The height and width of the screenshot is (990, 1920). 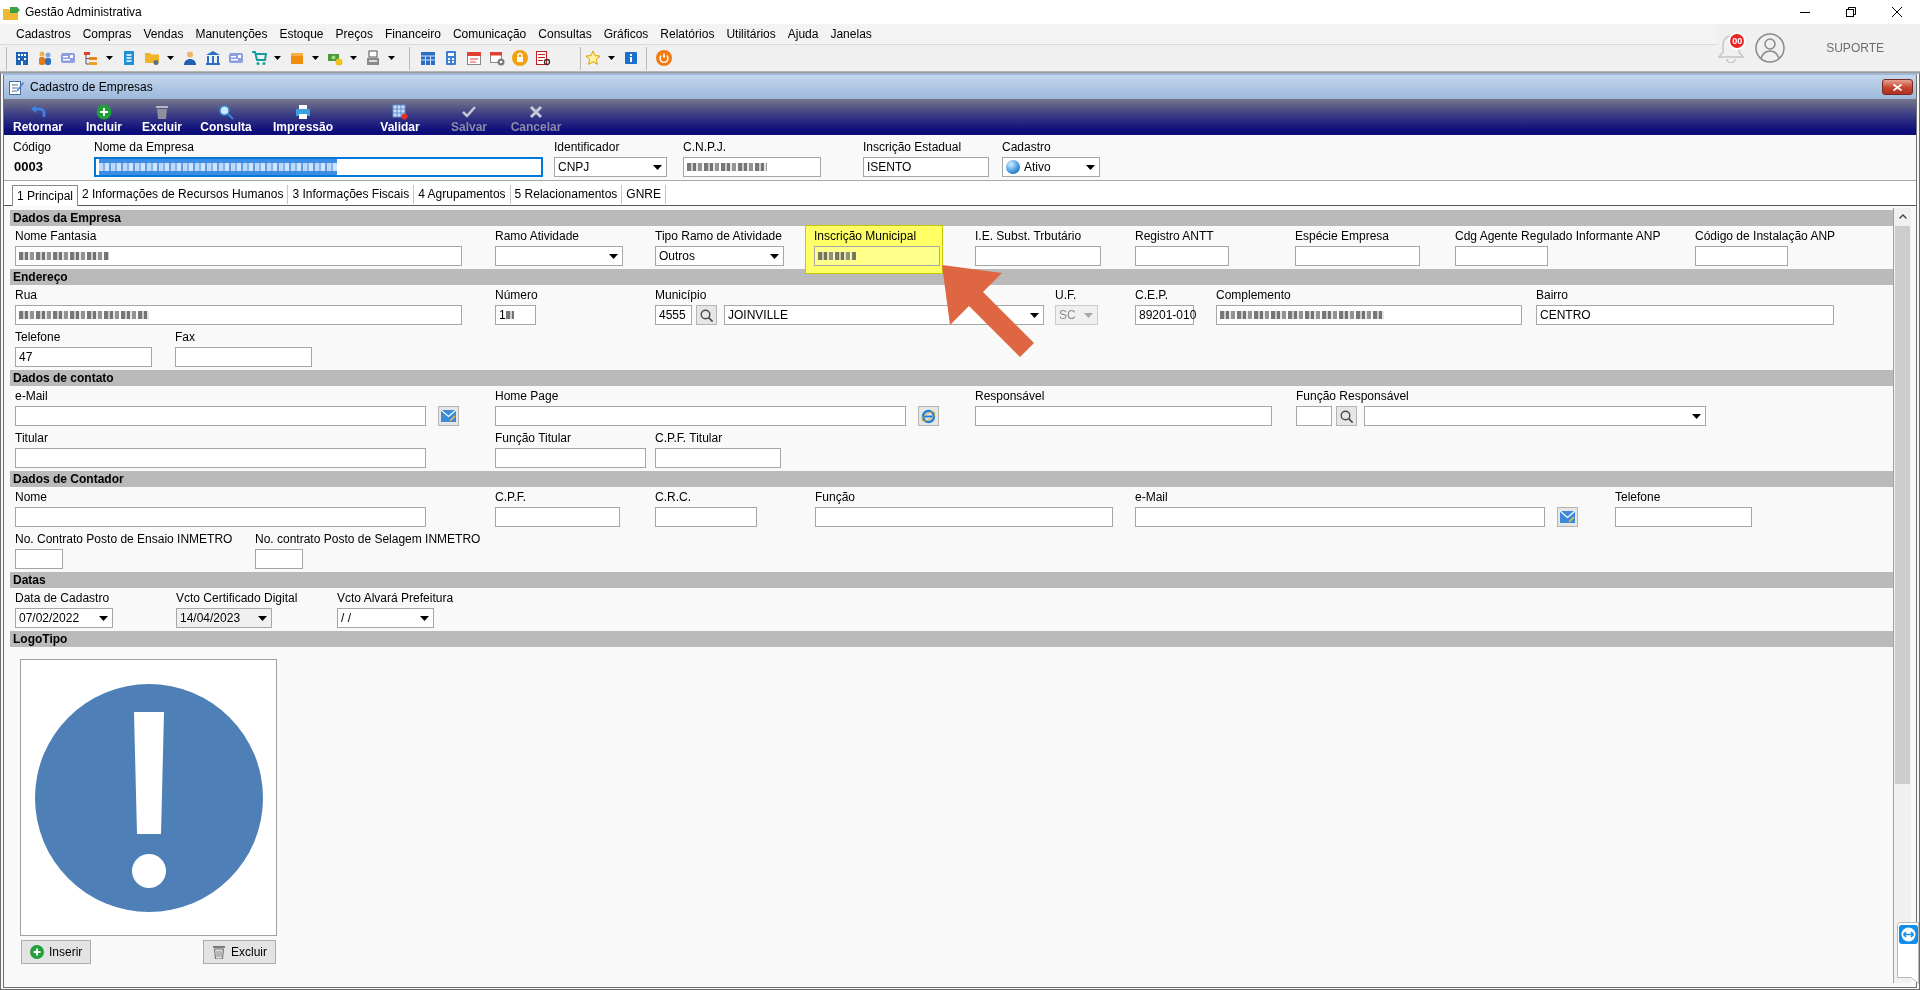 What do you see at coordinates (489, 34) in the screenshot?
I see `menu-item: Comunicação` at bounding box center [489, 34].